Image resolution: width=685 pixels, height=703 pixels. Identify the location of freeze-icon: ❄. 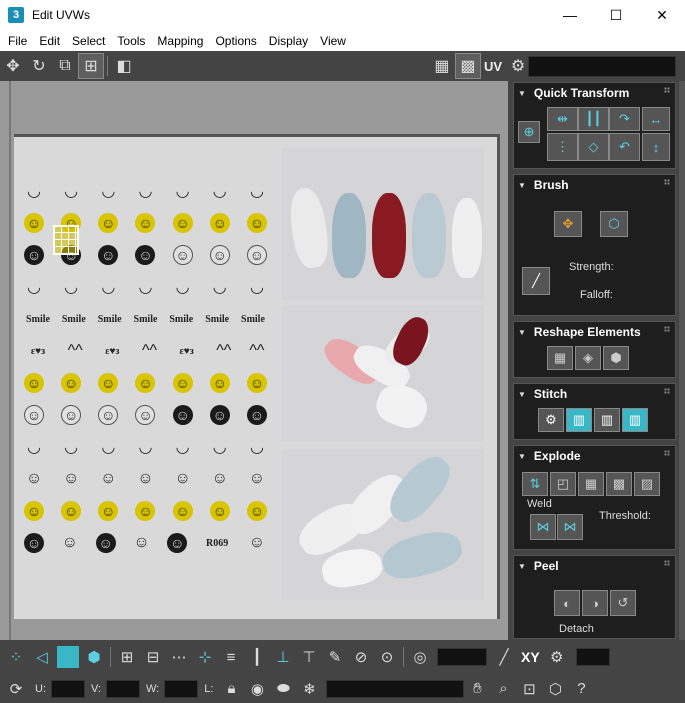
(309, 689).